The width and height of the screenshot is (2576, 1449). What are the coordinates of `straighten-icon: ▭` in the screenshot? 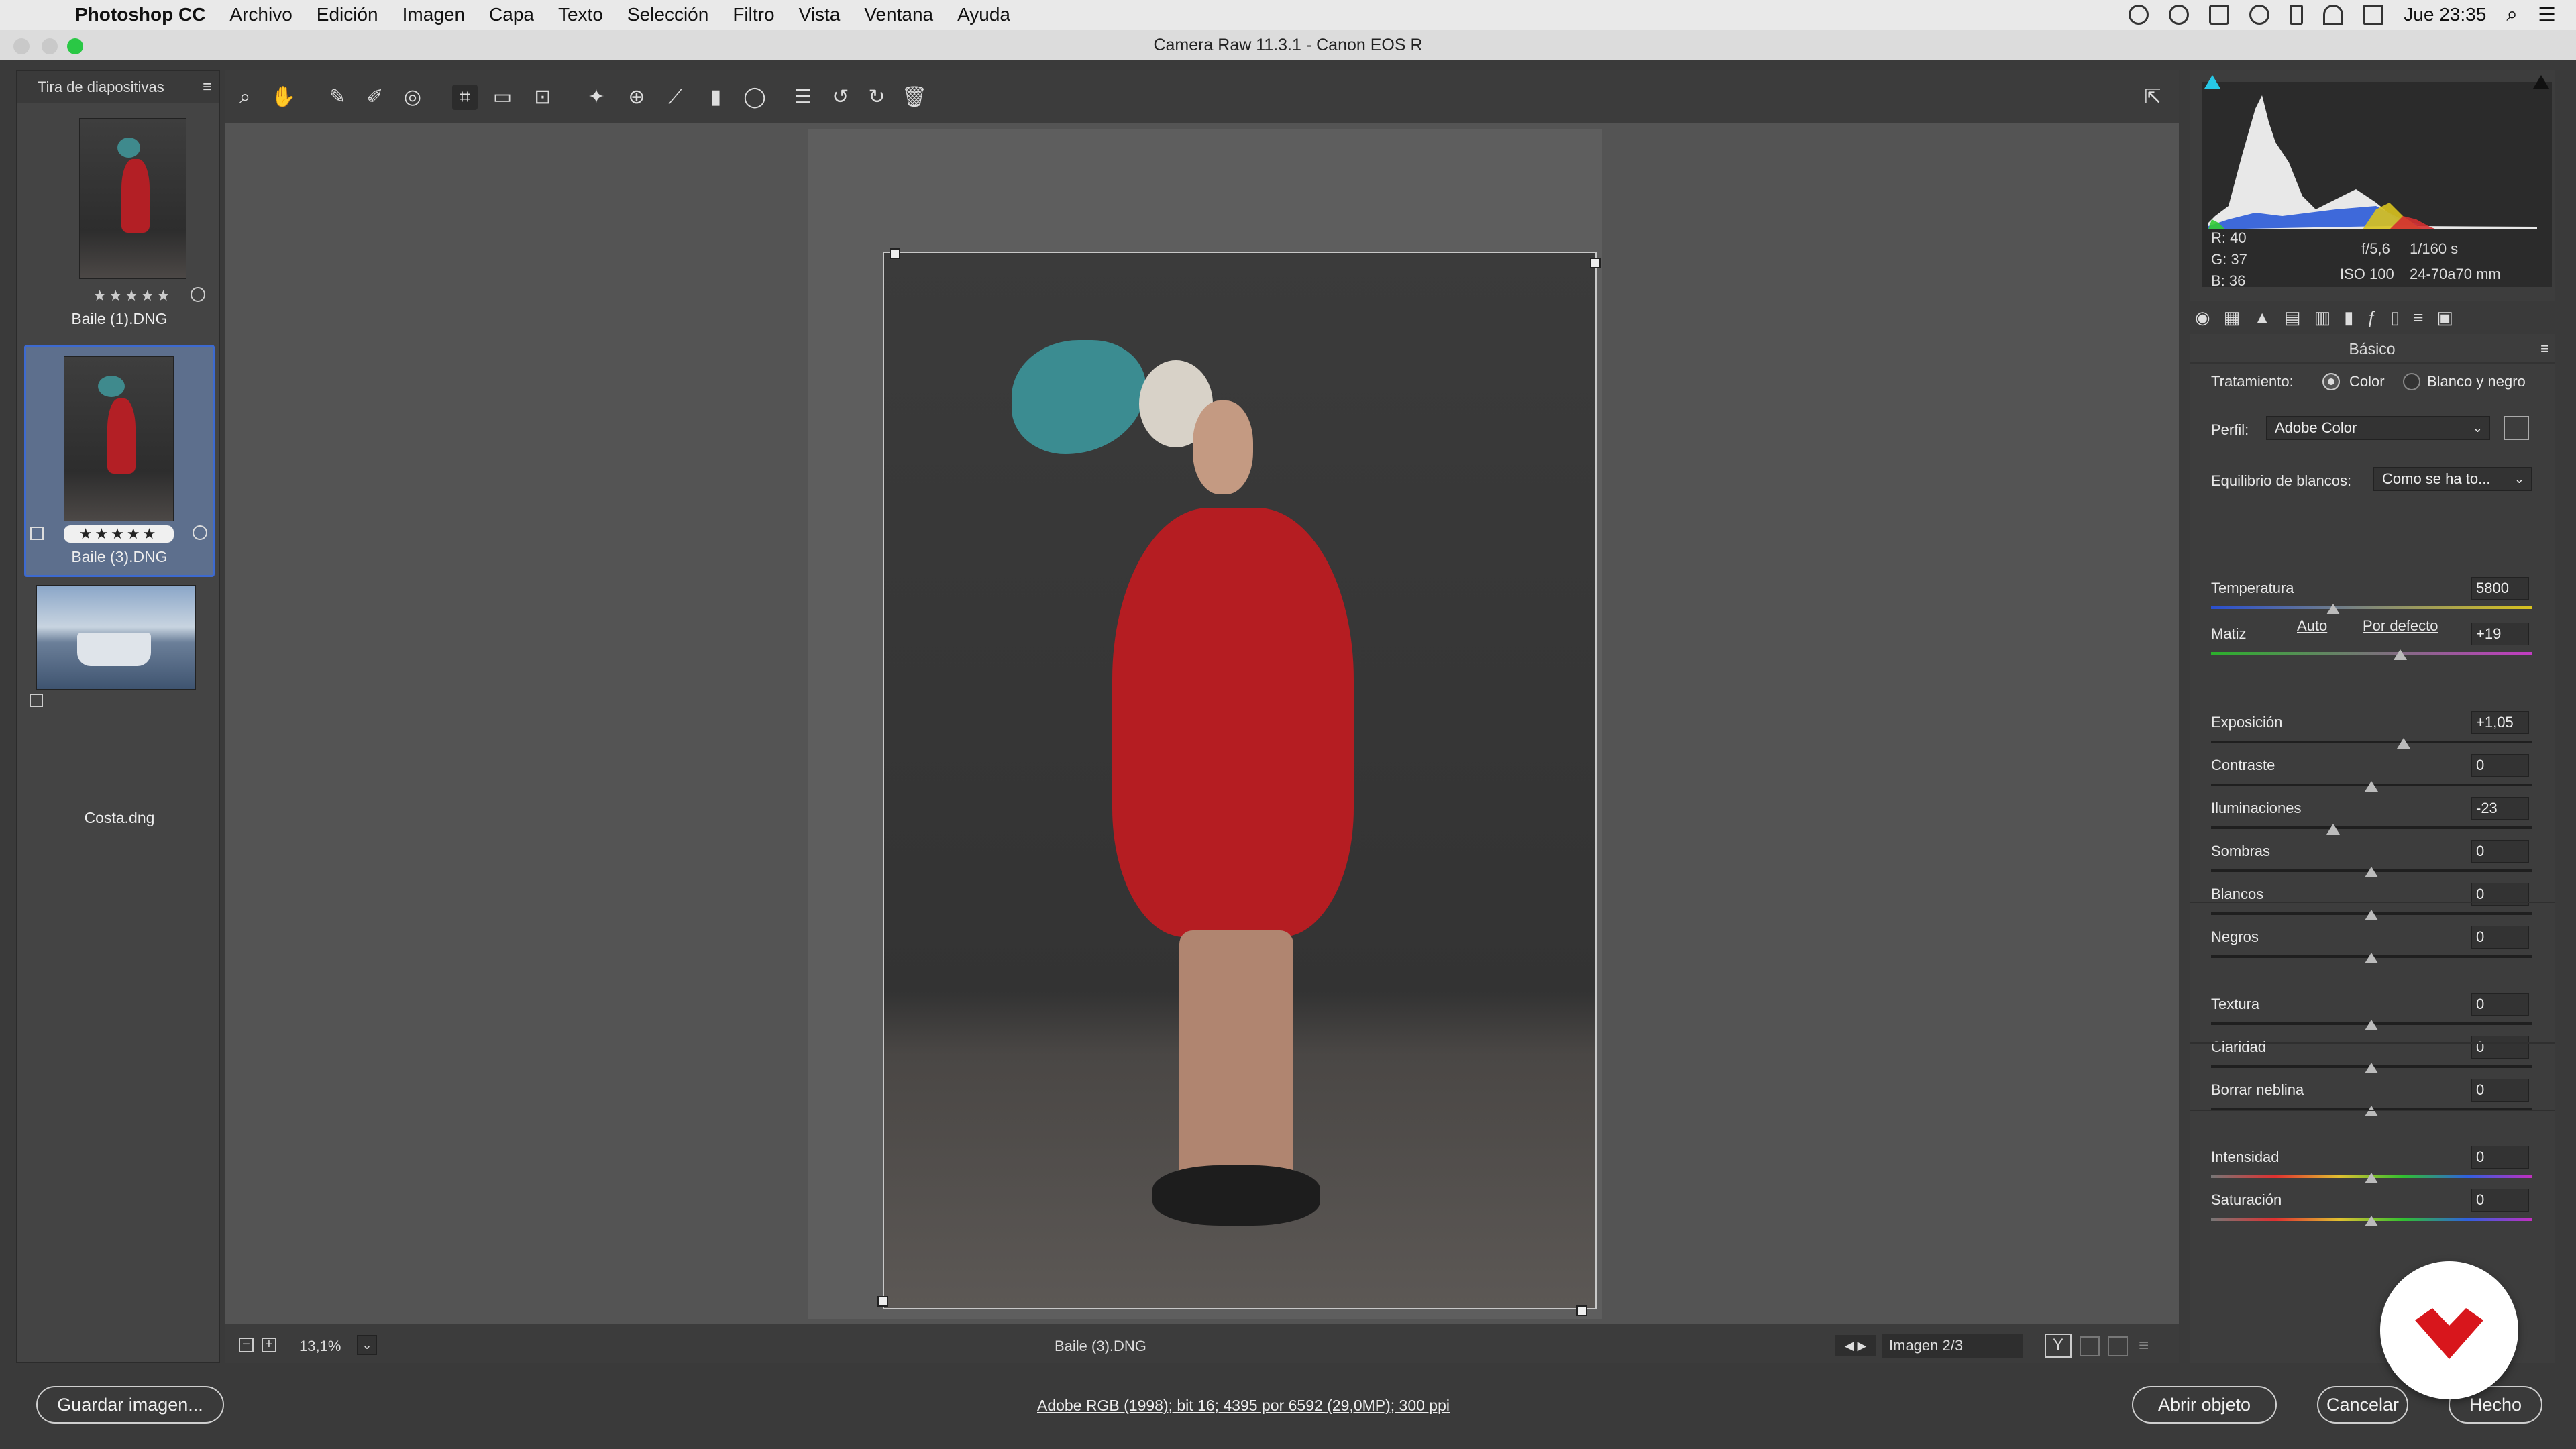 It's located at (502, 97).